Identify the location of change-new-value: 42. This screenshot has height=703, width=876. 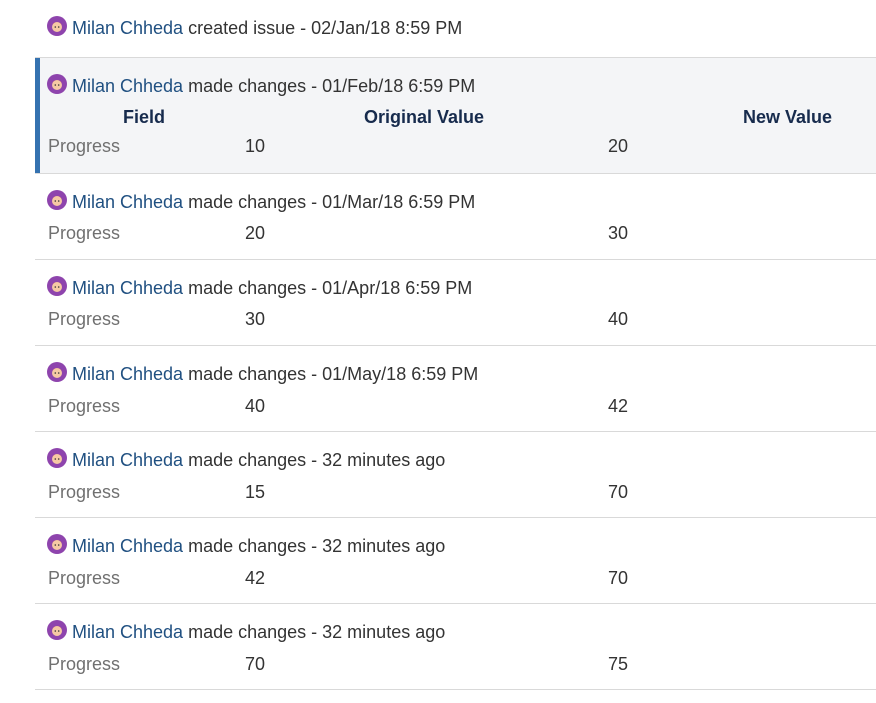
(618, 406).